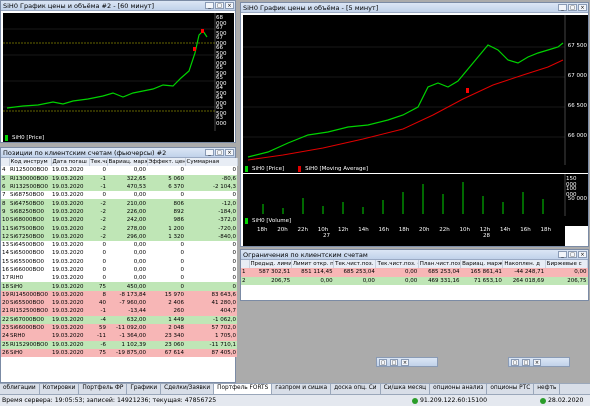 The width and height of the screenshot is (590, 406). What do you see at coordinates (119, 220) in the screenshot?
I see `table-row: 10 Si68000BO0 19.03.2020 -2 242,00 986 -372,0` at bounding box center [119, 220].